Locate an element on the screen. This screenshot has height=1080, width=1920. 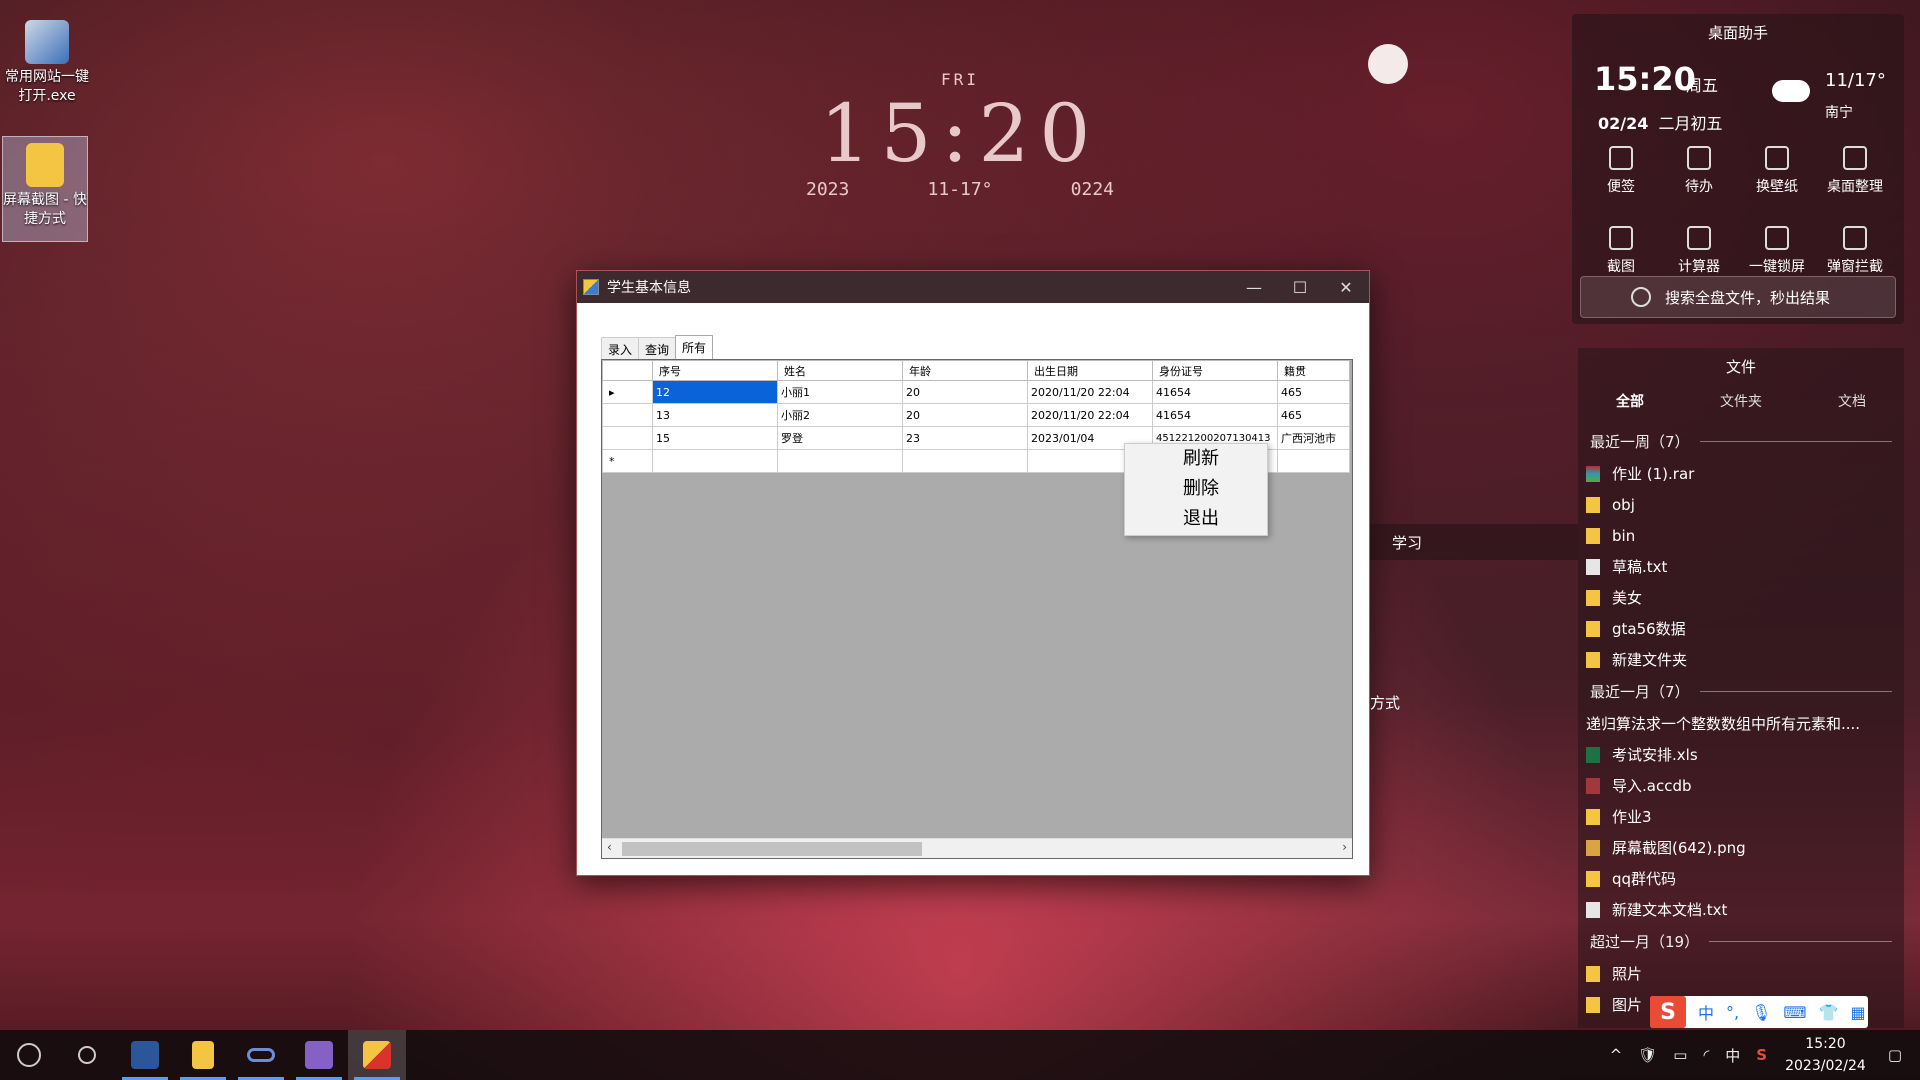
desktop-icon-screenshots: 屏幕截图 - 快捷方式 is located at coordinates (45, 189).